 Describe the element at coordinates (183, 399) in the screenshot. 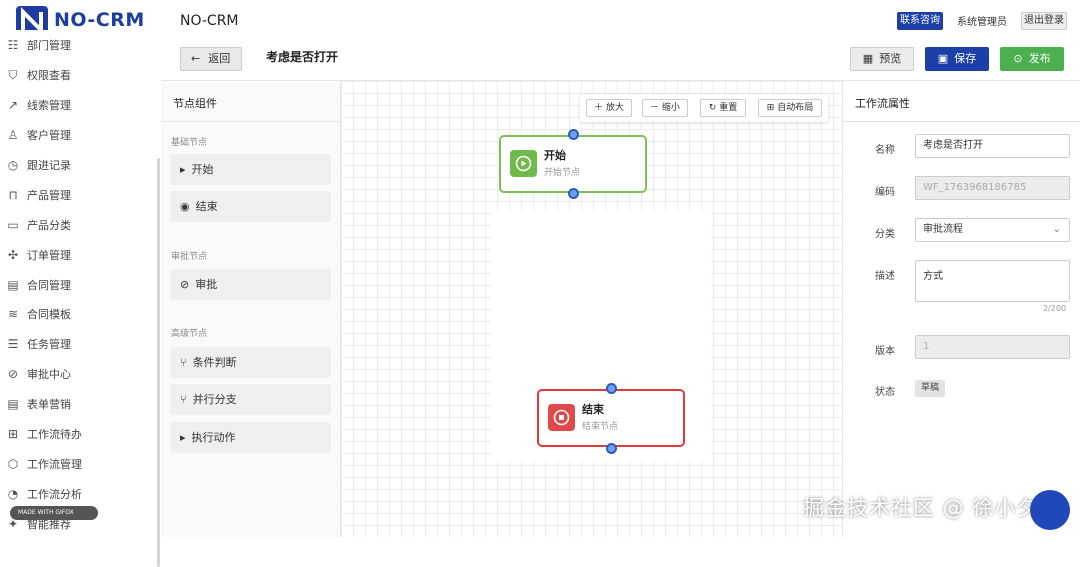

I see `branch-icon: ⑂` at that location.